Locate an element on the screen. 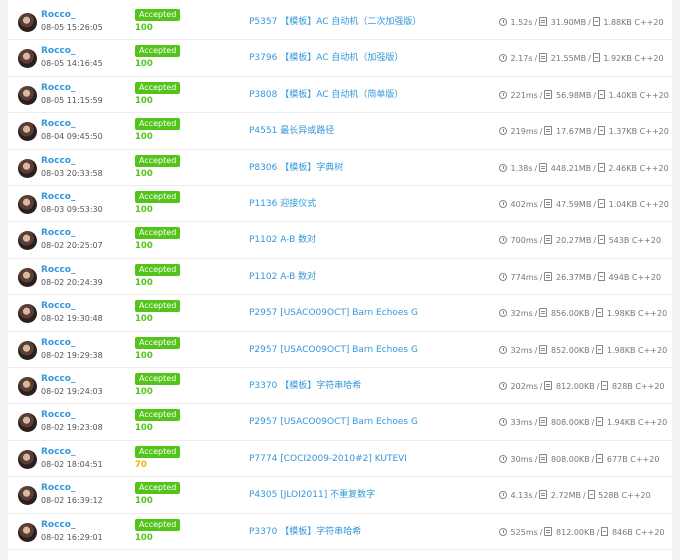 The height and width of the screenshot is (560, 680). problem-link: P1136 迎接仪式 is located at coordinates (282, 204).